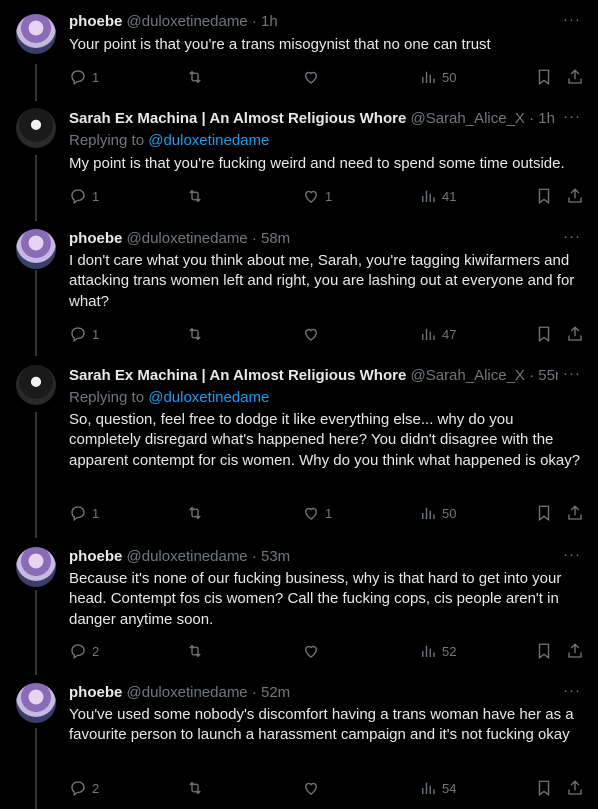  Describe the element at coordinates (327, 77) in the screenshot. I see `action-bar: 1 50` at that location.